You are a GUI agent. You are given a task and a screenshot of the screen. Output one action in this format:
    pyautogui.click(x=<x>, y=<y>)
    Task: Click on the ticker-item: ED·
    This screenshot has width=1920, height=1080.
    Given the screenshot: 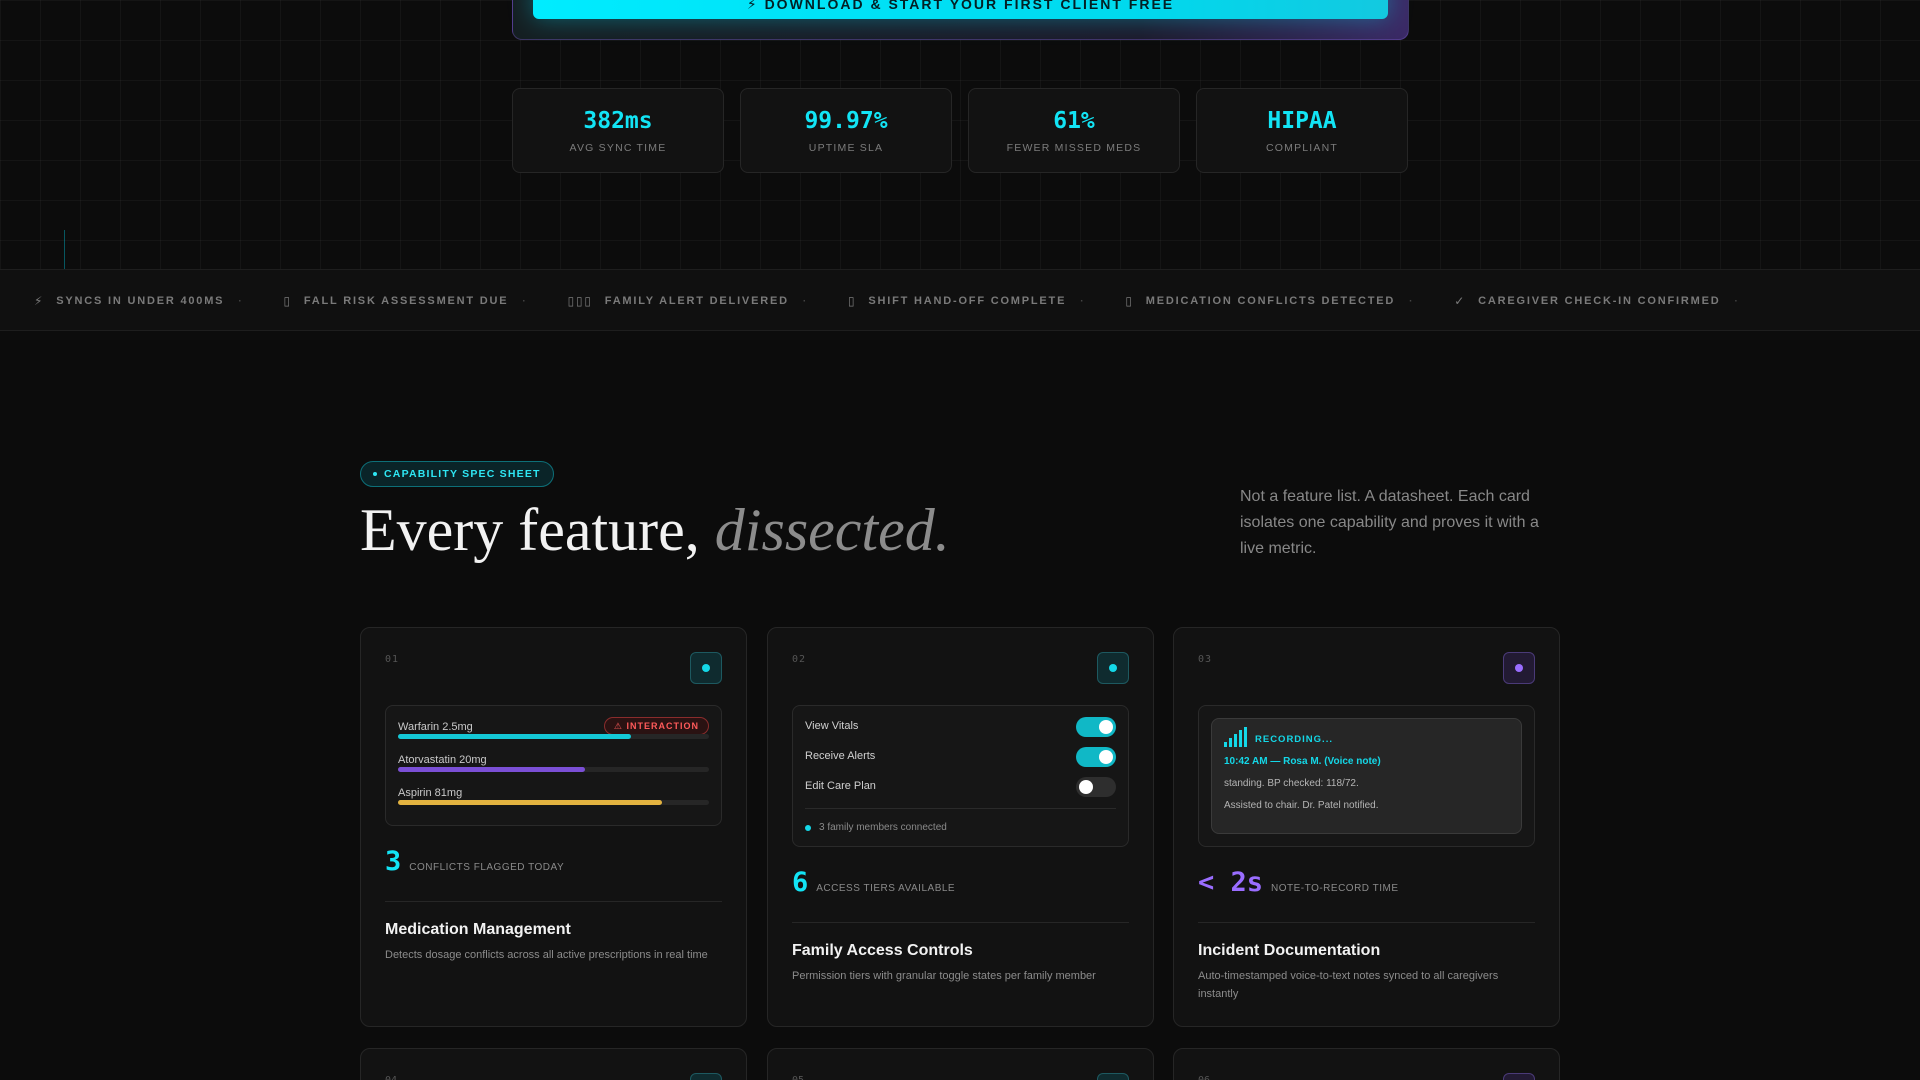 What is the action you would take?
    pyautogui.click(x=17, y=301)
    